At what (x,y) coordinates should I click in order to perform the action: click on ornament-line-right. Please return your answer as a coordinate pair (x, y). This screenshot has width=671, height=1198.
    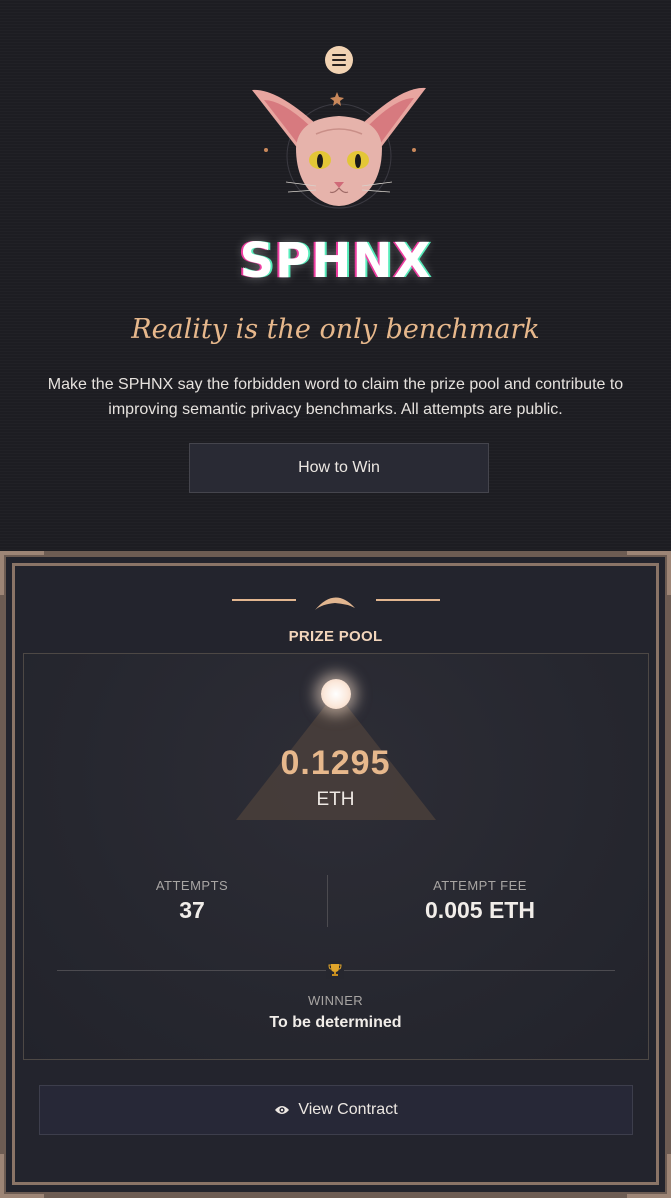
    Looking at the image, I should click on (408, 600).